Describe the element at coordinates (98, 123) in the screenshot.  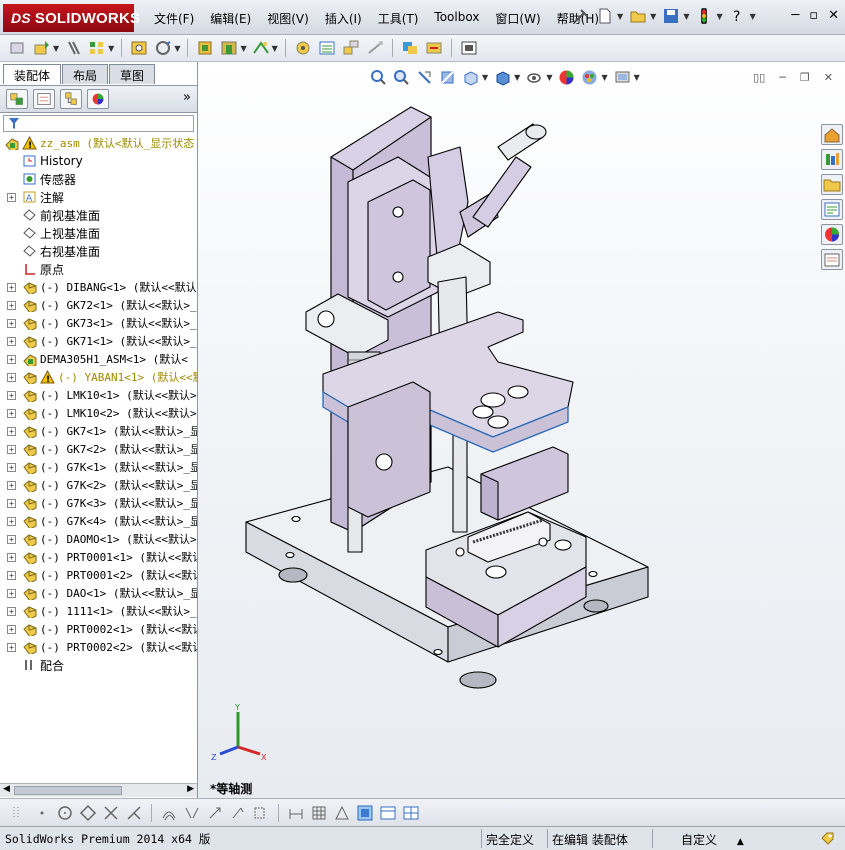
I see `tree-filter-field` at that location.